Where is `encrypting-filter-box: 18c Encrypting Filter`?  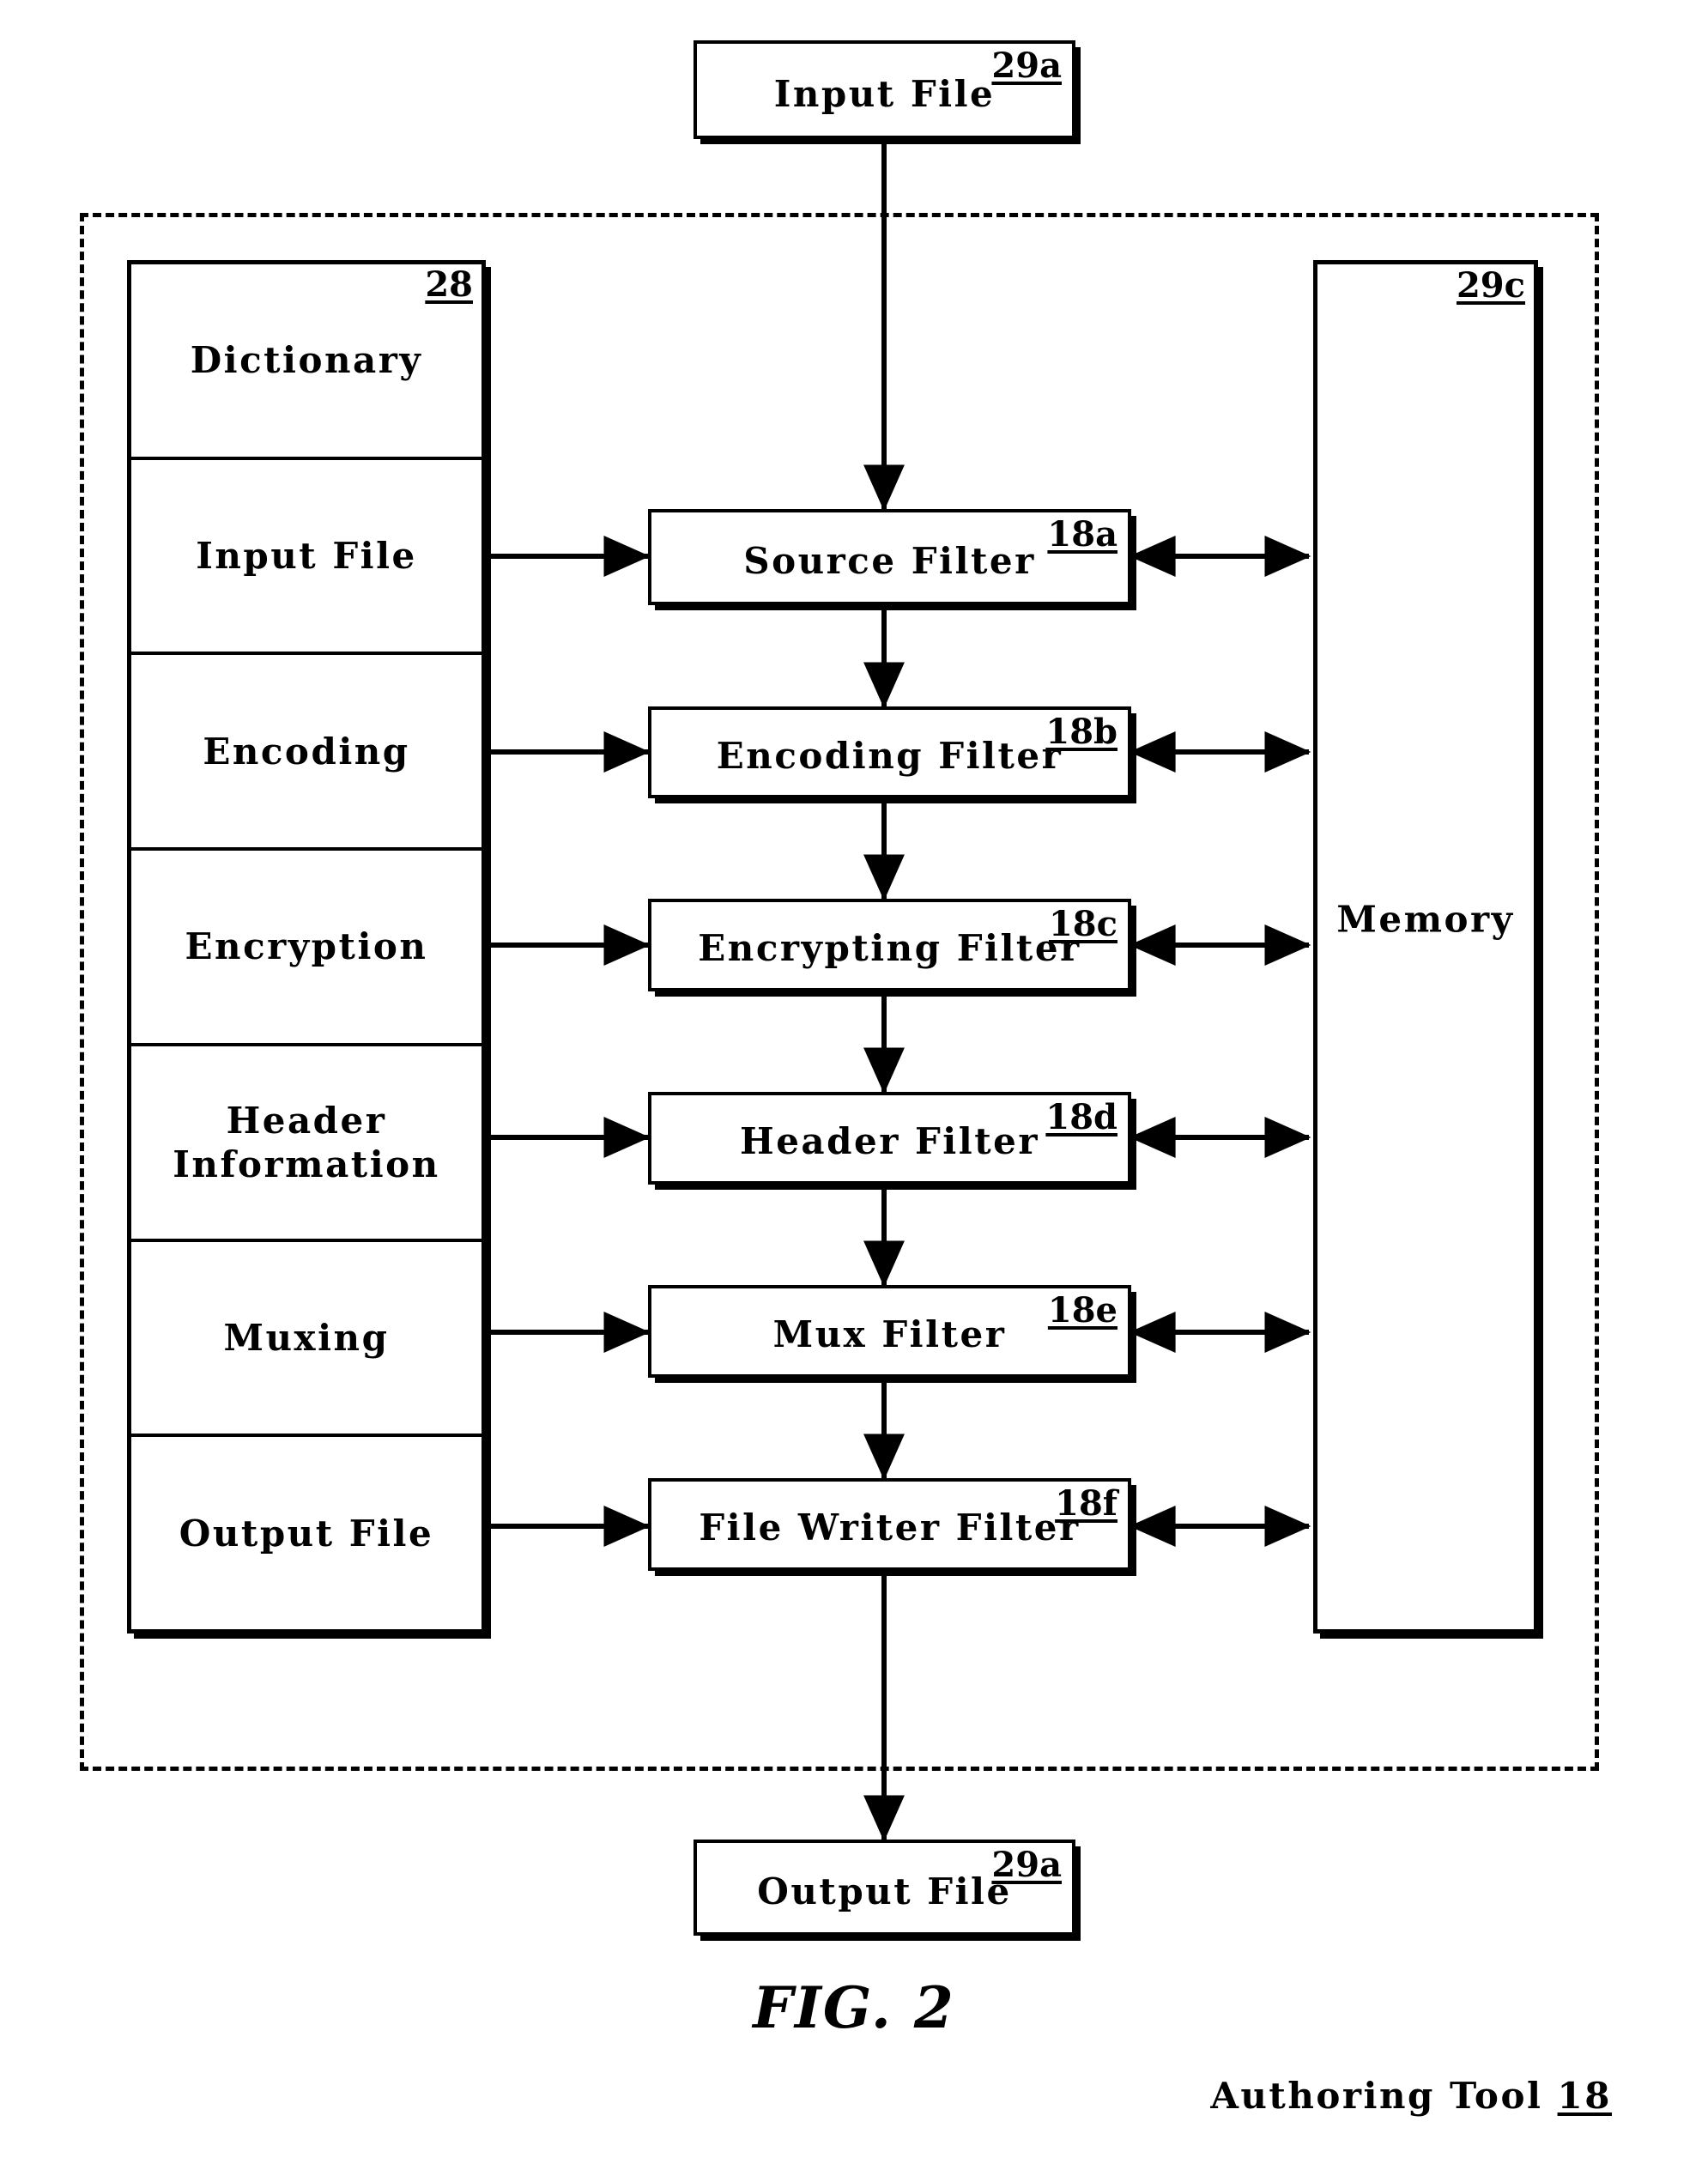
encrypting-filter-box: 18c Encrypting Filter is located at coordinates (889, 945).